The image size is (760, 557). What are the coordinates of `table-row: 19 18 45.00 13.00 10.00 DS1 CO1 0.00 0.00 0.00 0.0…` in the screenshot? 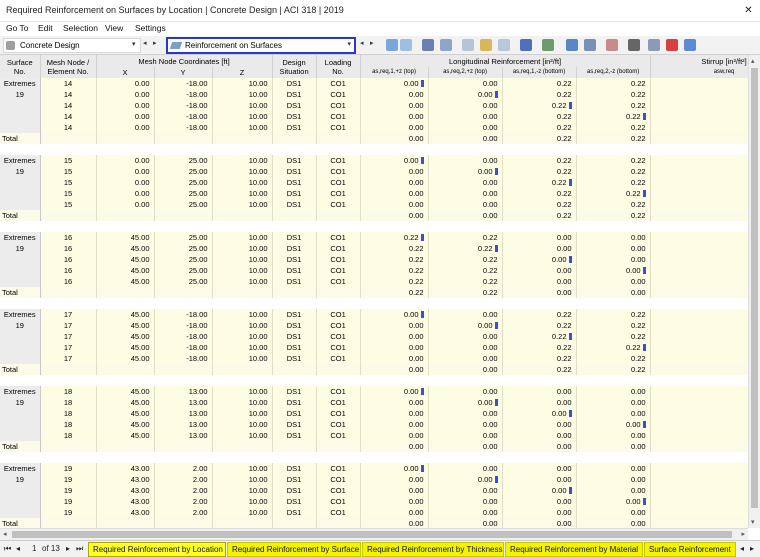 It's located at (374, 402).